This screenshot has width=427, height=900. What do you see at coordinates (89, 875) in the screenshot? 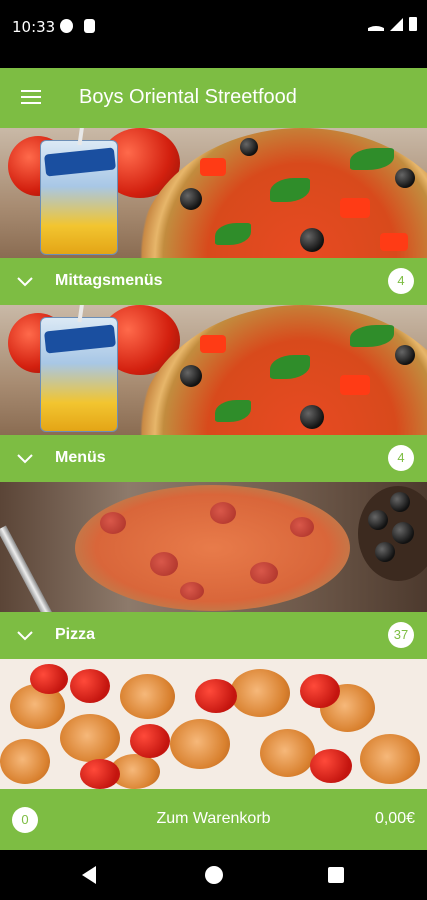
I see `back-icon` at bounding box center [89, 875].